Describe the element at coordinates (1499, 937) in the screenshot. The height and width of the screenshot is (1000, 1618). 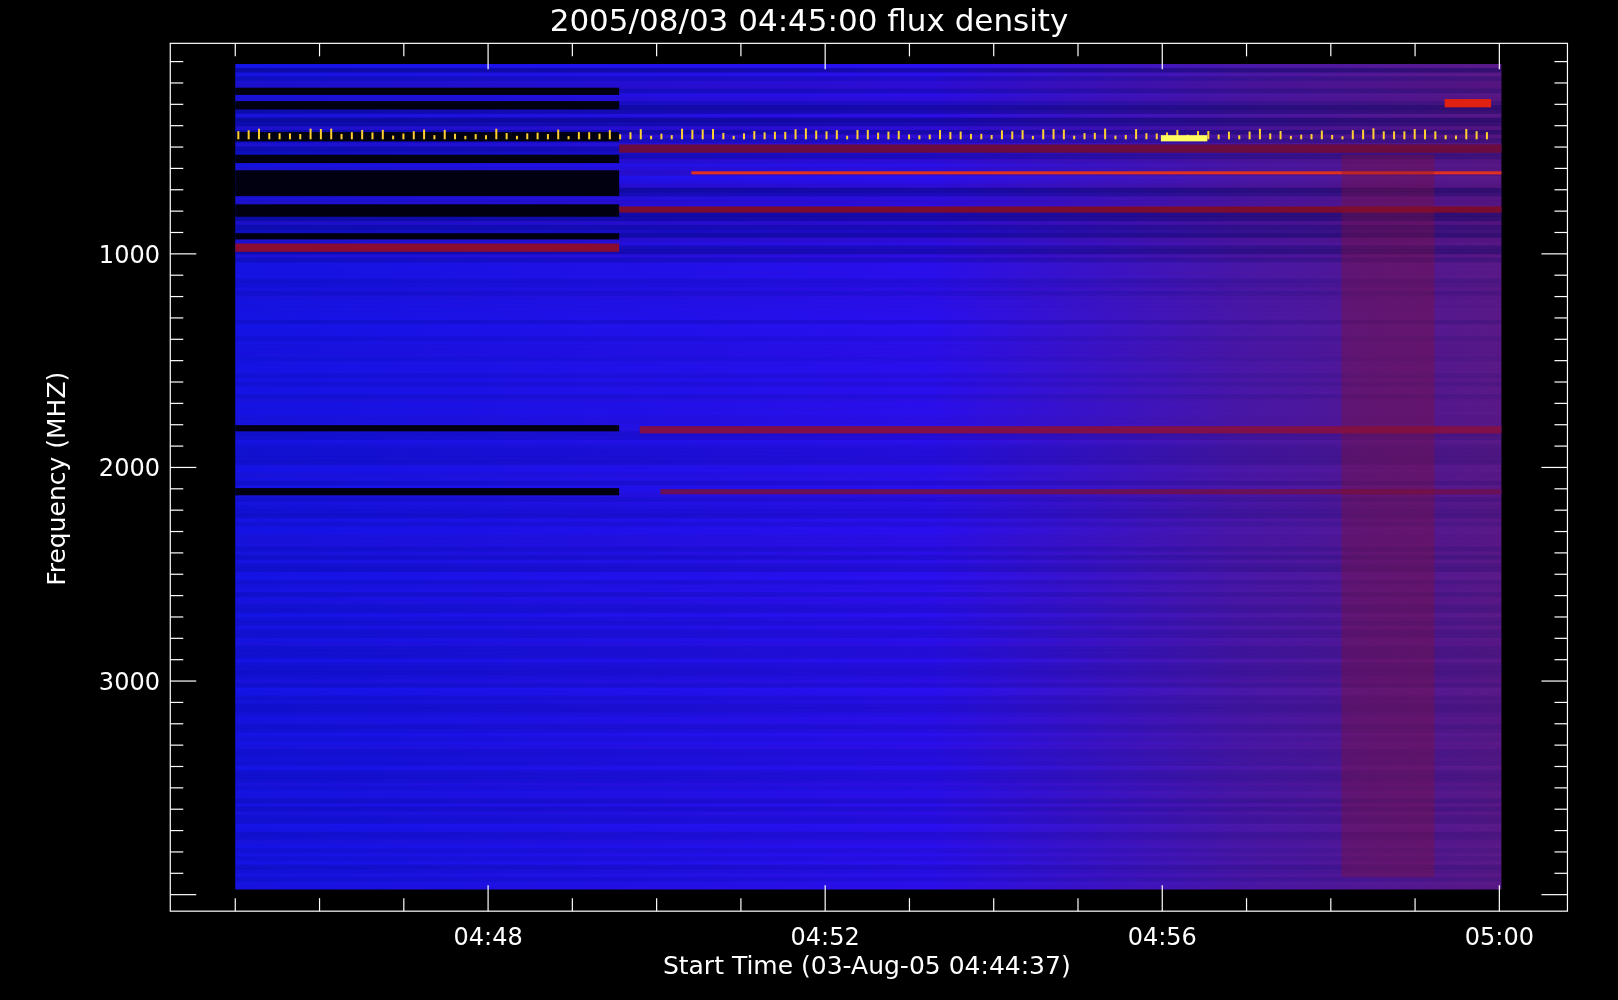
I see `x-tick-label: 05:00` at that location.